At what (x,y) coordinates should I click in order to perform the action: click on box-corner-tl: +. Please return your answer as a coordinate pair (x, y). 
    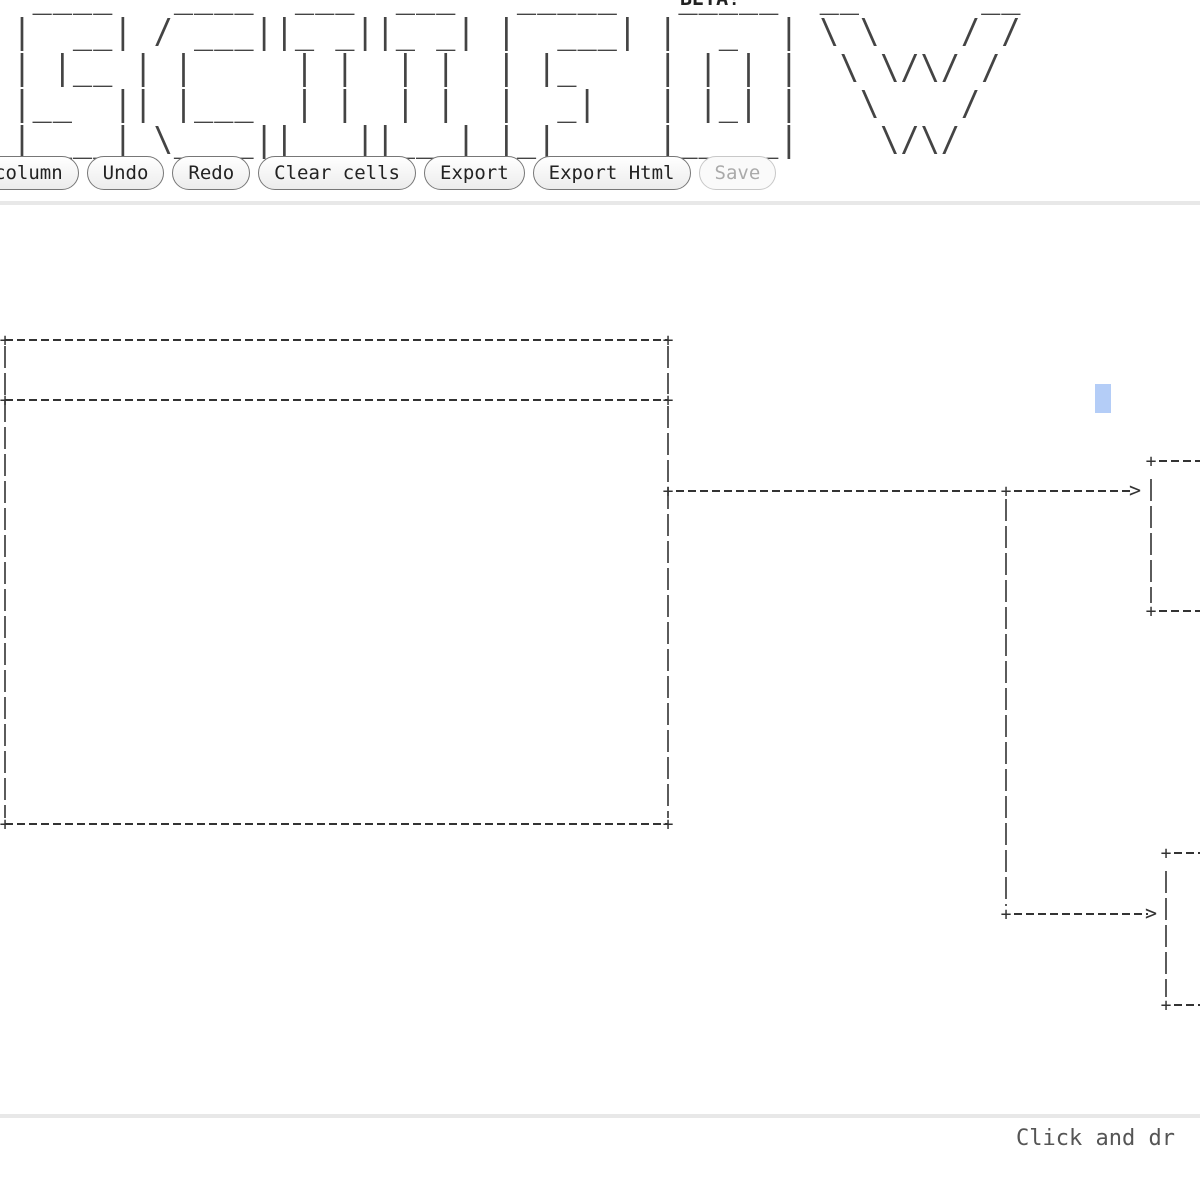
    Looking at the image, I should click on (5, 340).